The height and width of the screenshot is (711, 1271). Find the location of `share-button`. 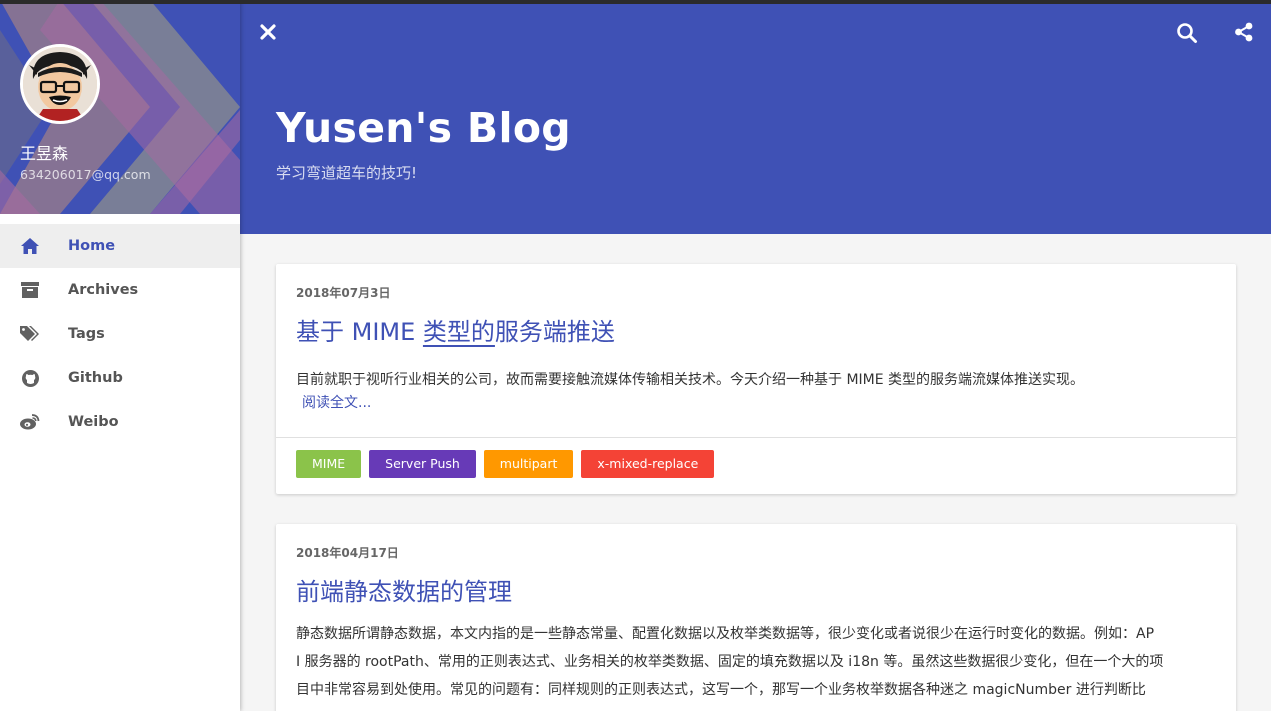

share-button is located at coordinates (1245, 33).